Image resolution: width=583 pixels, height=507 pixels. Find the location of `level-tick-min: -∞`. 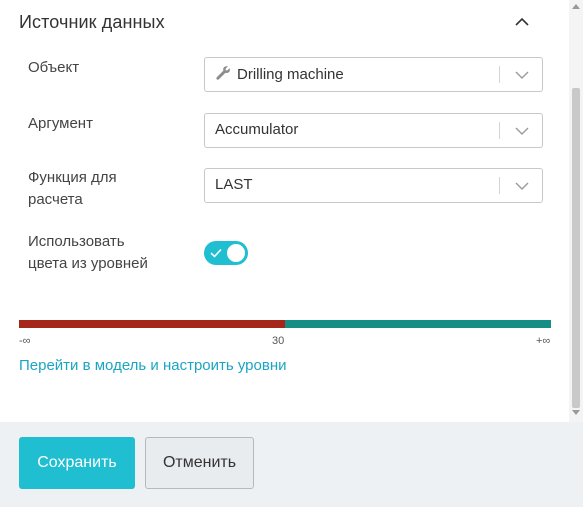

level-tick-min: -∞ is located at coordinates (25, 341).